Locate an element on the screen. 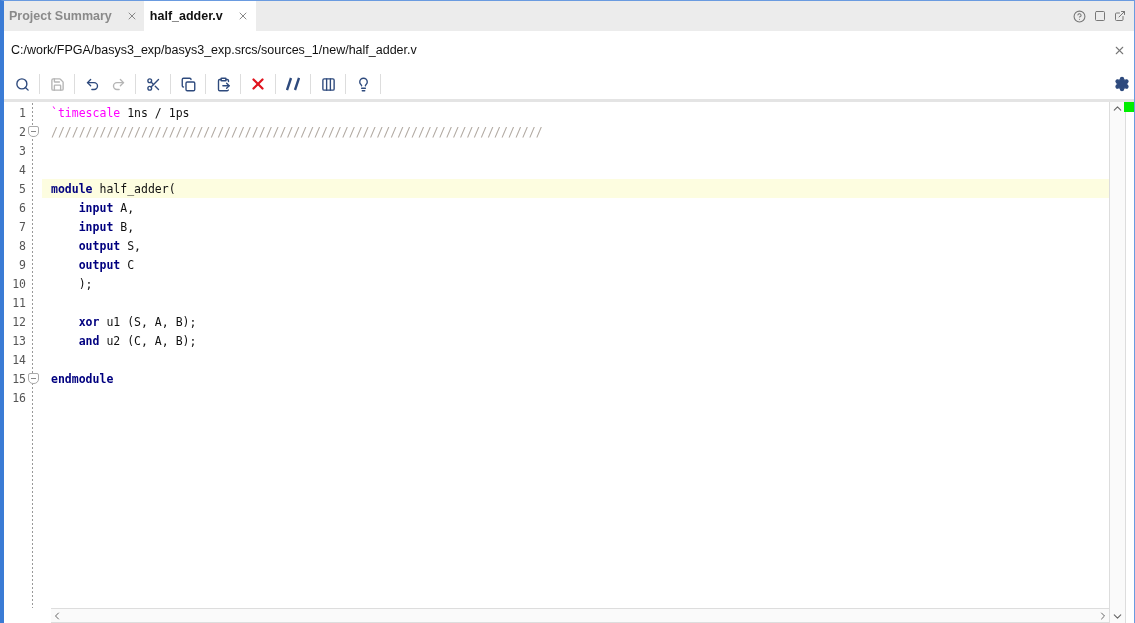  line-number: 12 is located at coordinates (18, 321).